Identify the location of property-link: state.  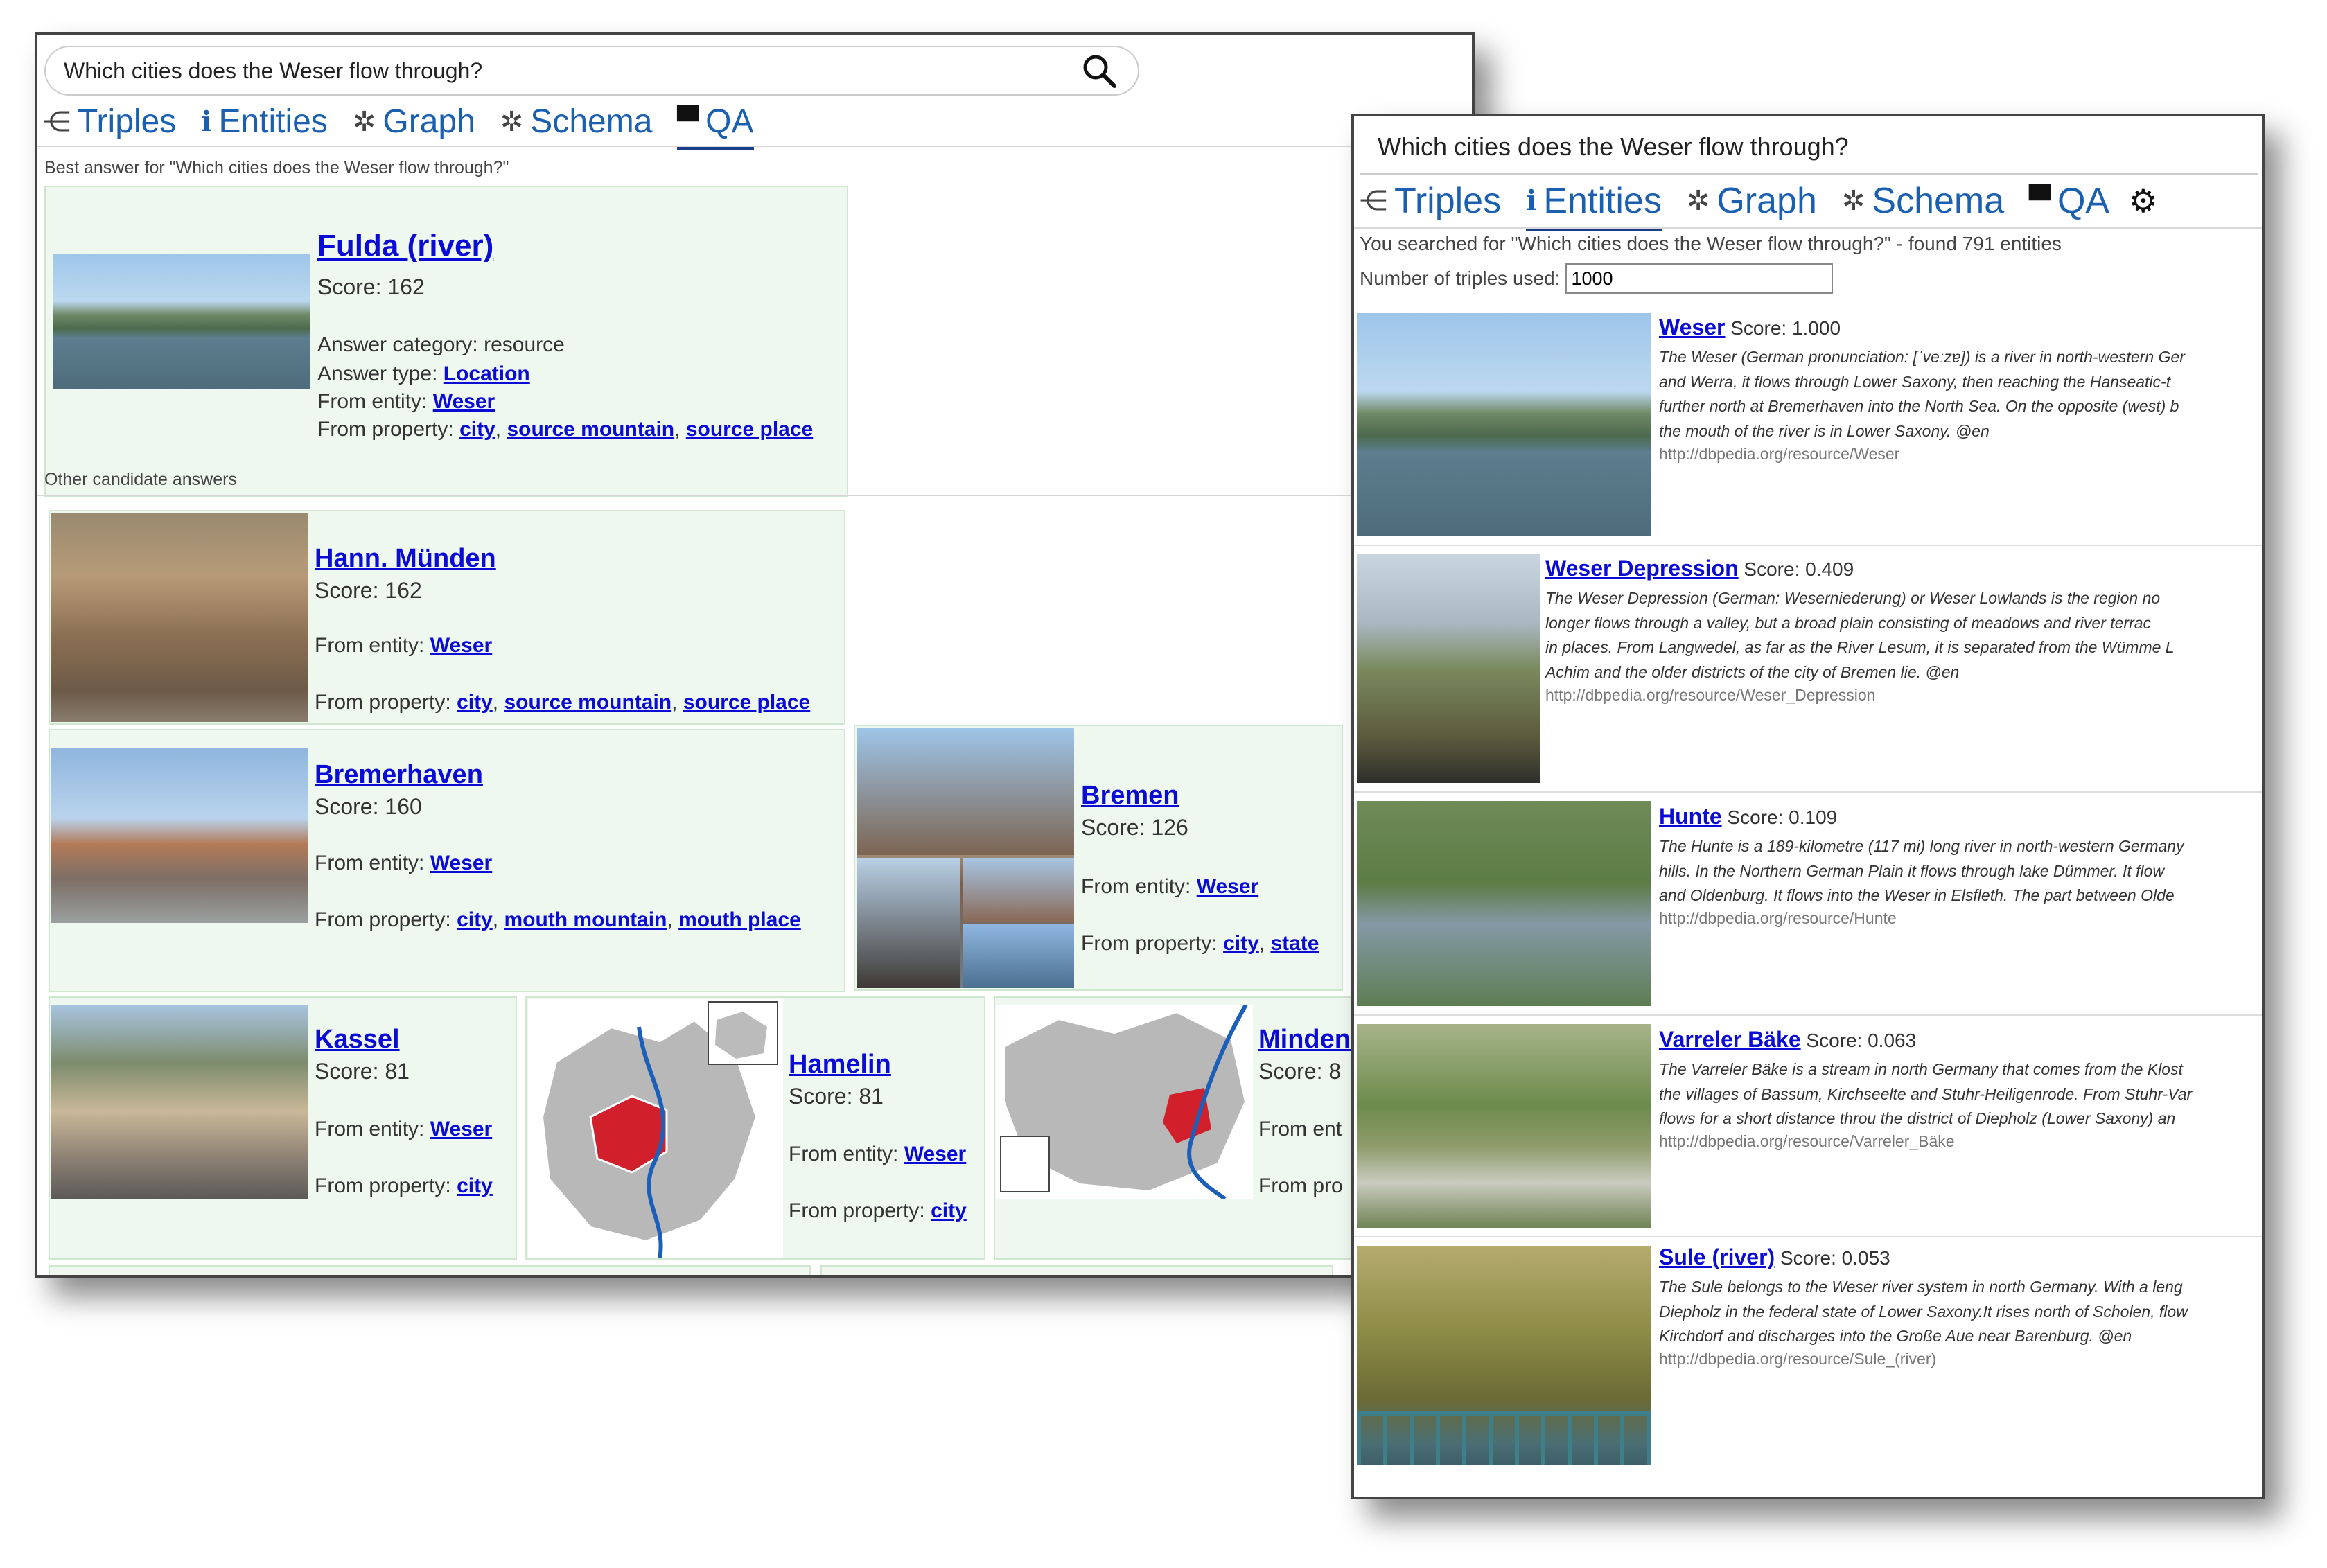
(1294, 943).